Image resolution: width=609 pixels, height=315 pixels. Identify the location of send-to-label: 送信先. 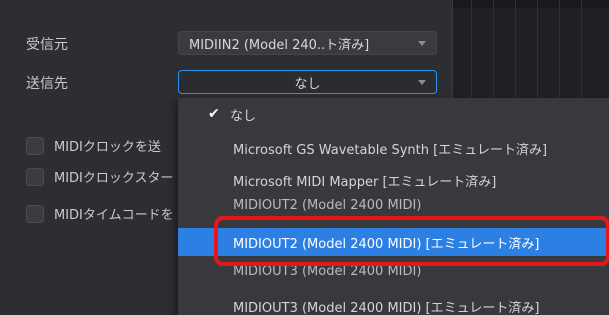
(47, 84).